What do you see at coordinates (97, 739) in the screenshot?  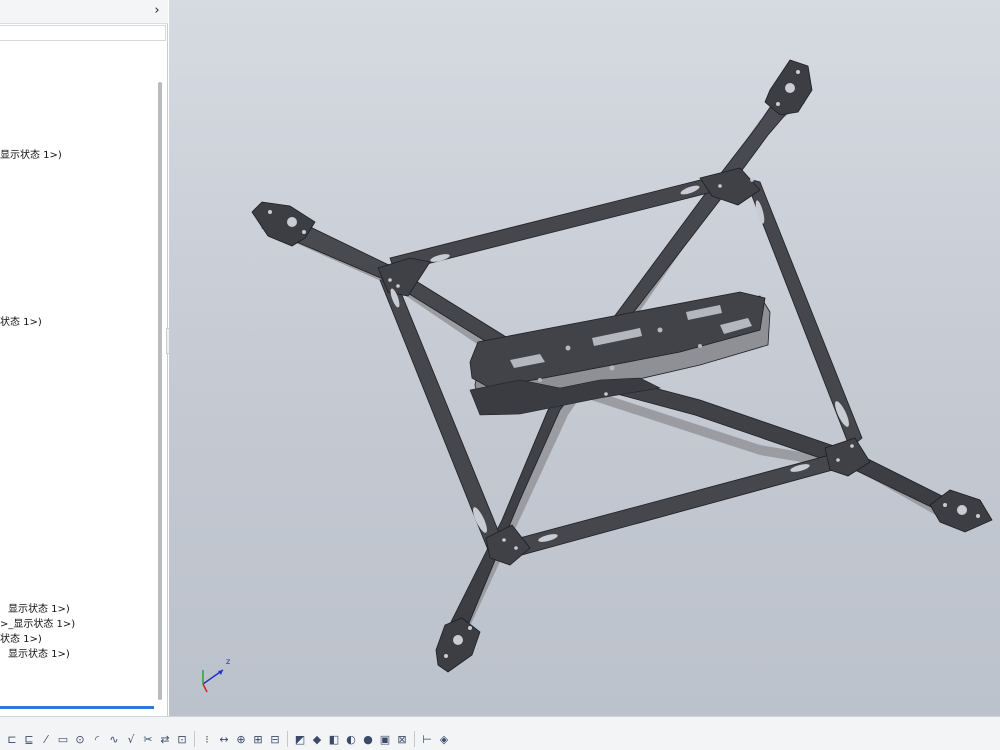 I see `arc-icon: ◜` at bounding box center [97, 739].